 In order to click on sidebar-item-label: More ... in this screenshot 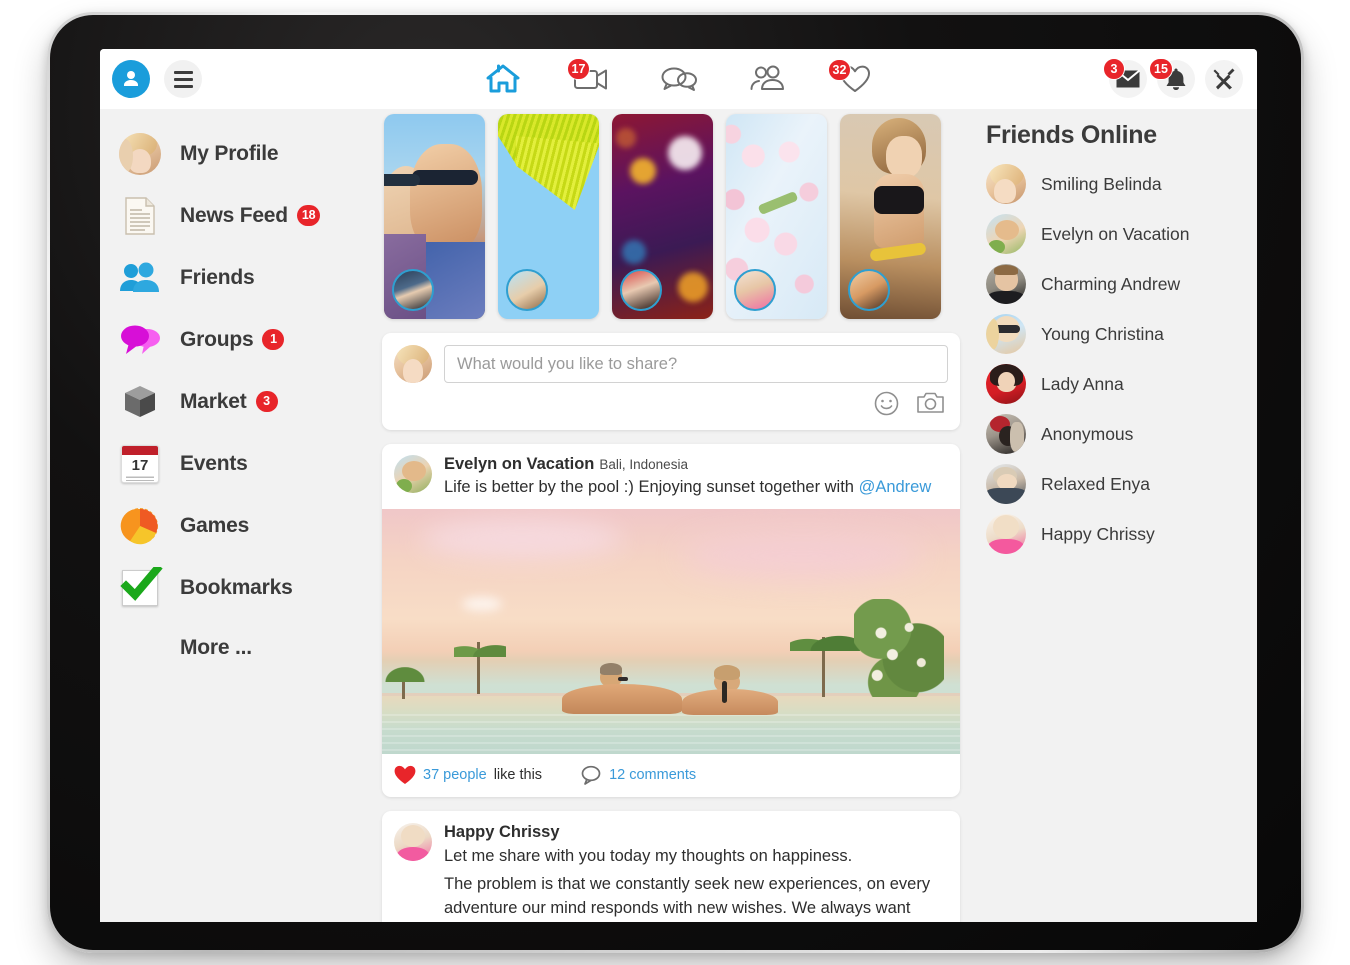, I will do `click(216, 647)`.